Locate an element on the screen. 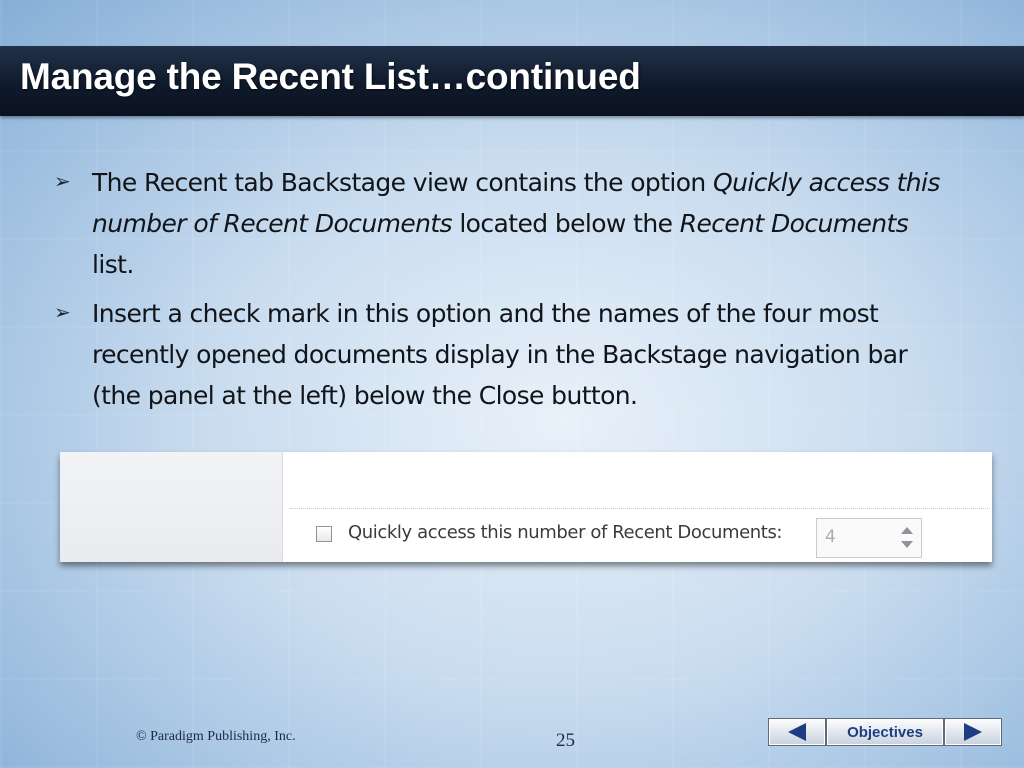 The image size is (1024, 768). triangle-right-icon is located at coordinates (973, 732).